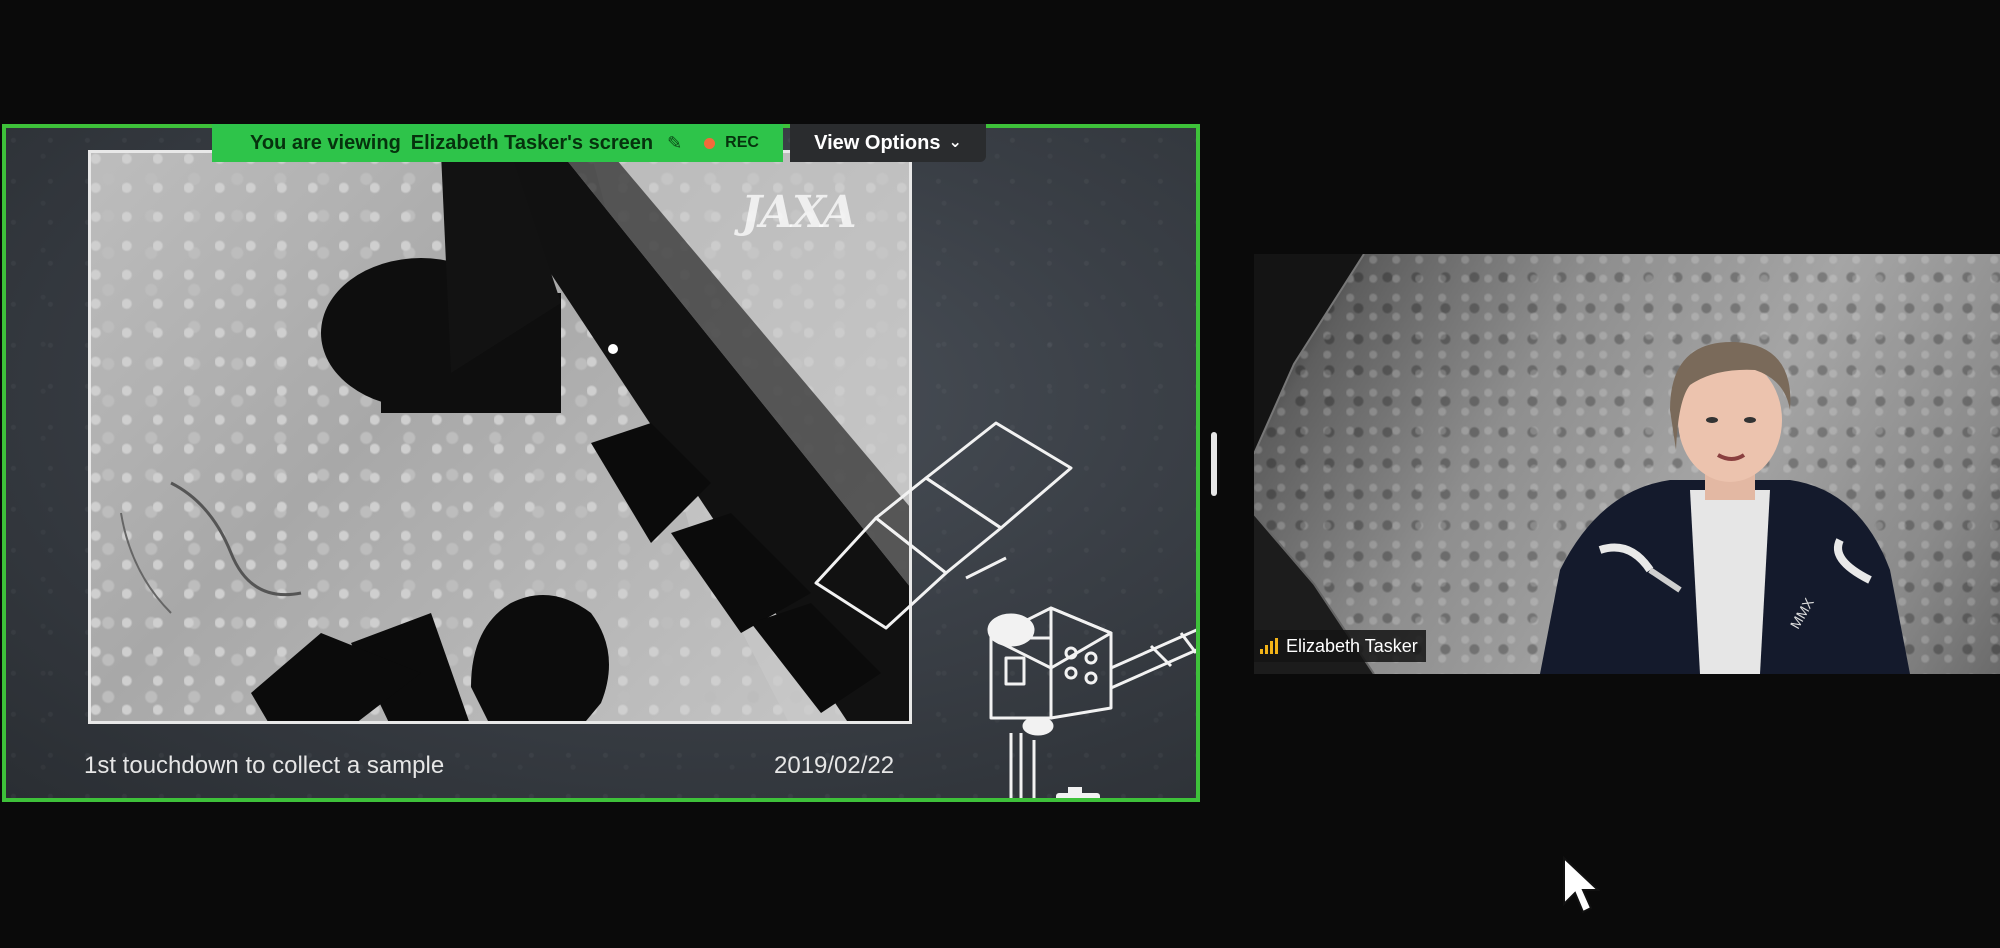  What do you see at coordinates (1005, 609) in the screenshot?
I see `spacecraft-chalk-drawing` at bounding box center [1005, 609].